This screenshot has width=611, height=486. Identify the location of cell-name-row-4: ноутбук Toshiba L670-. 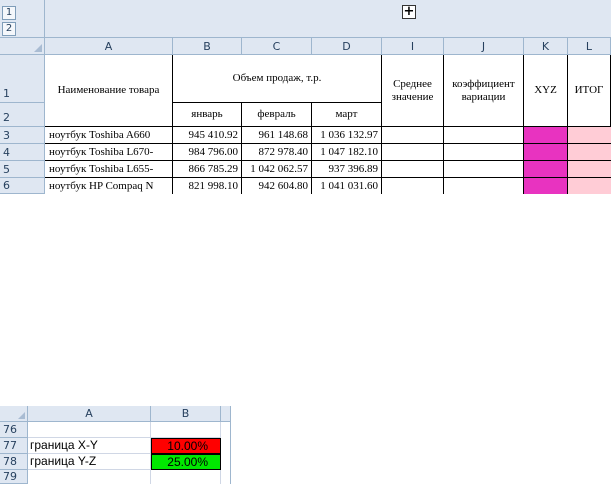
(109, 152).